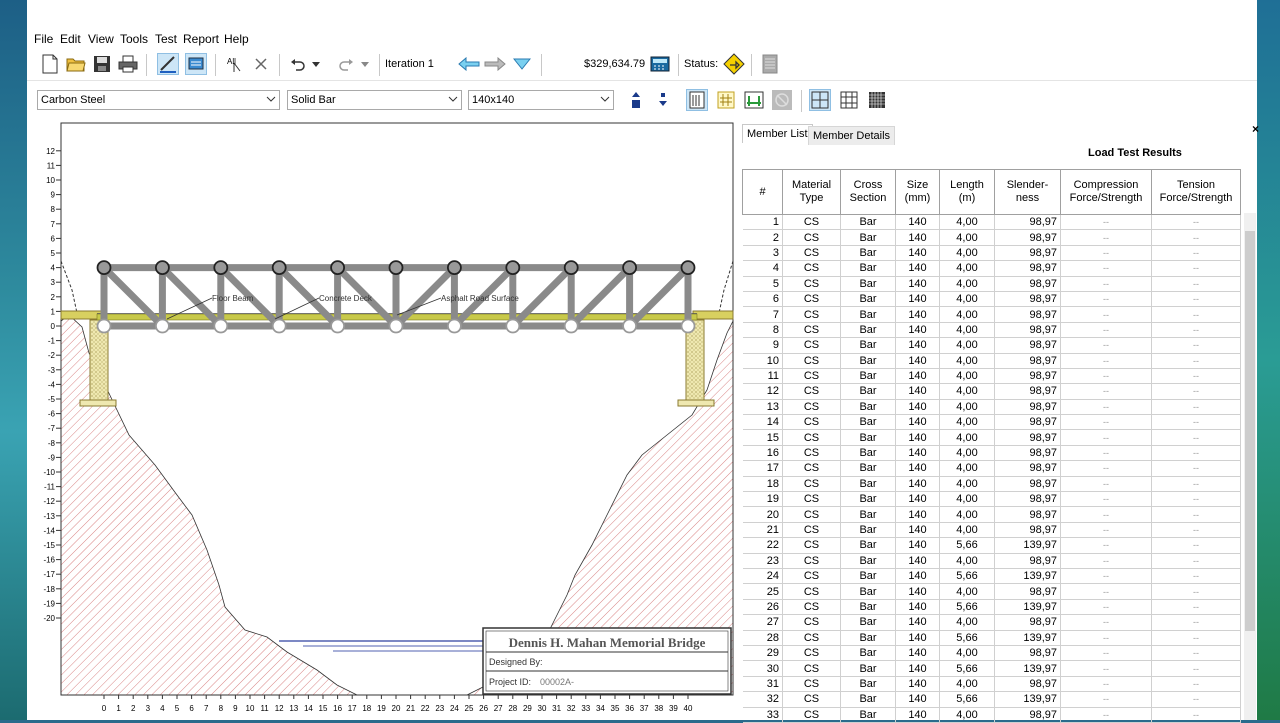 The width and height of the screenshot is (1280, 723). I want to click on table-row: 1 CS Bar 140 4,00 98,97 -- --, so click(991, 222).